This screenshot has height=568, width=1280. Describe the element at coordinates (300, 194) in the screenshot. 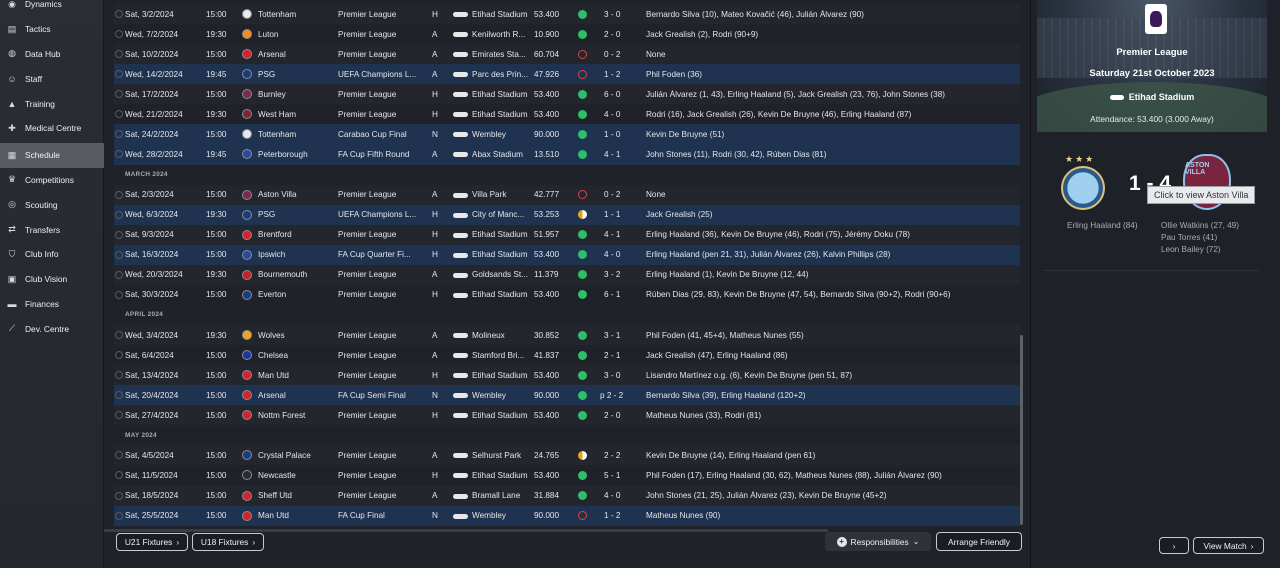

I see `opponent-name: Aston Villa` at that location.